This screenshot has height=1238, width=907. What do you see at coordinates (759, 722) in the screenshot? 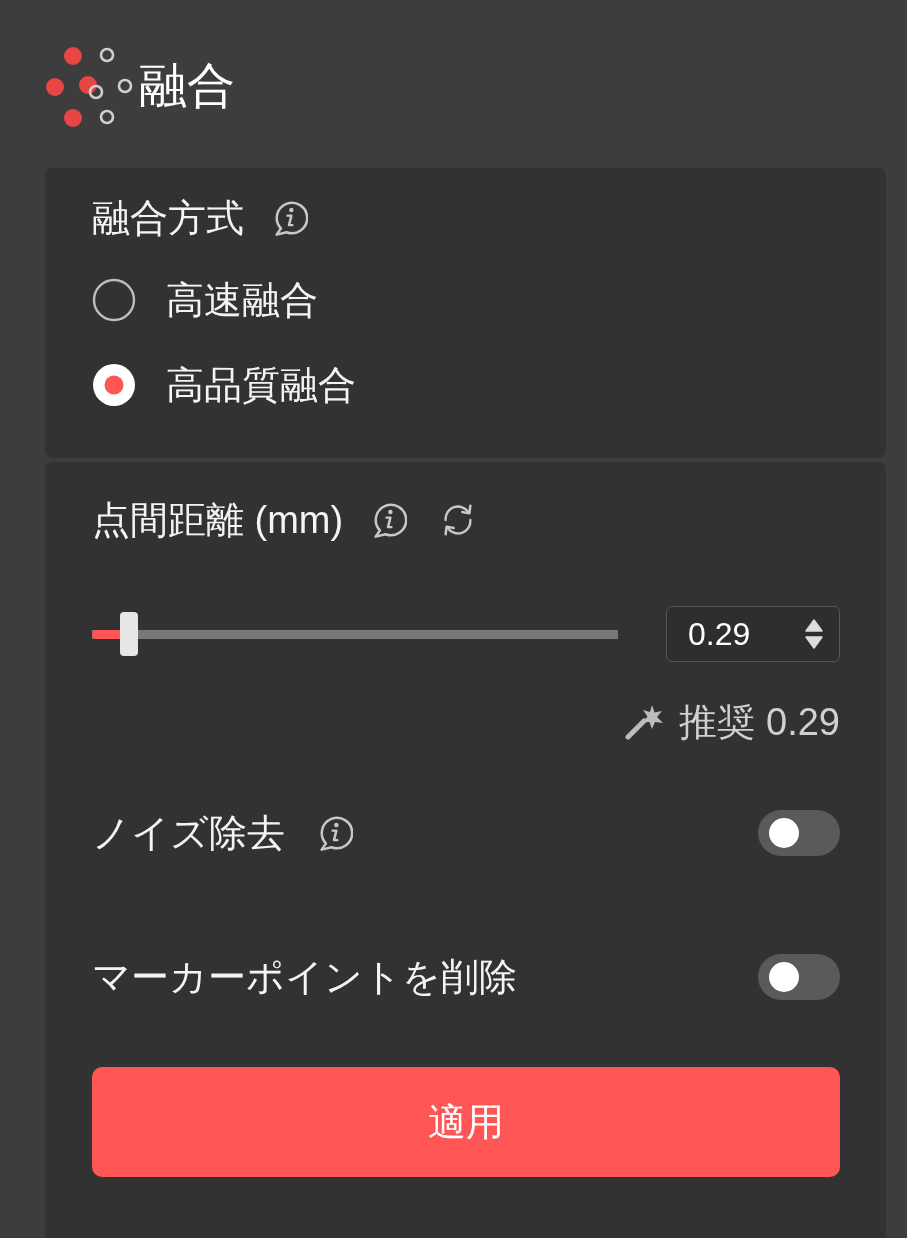
I see `recommended-value: 推奨 0.29` at bounding box center [759, 722].